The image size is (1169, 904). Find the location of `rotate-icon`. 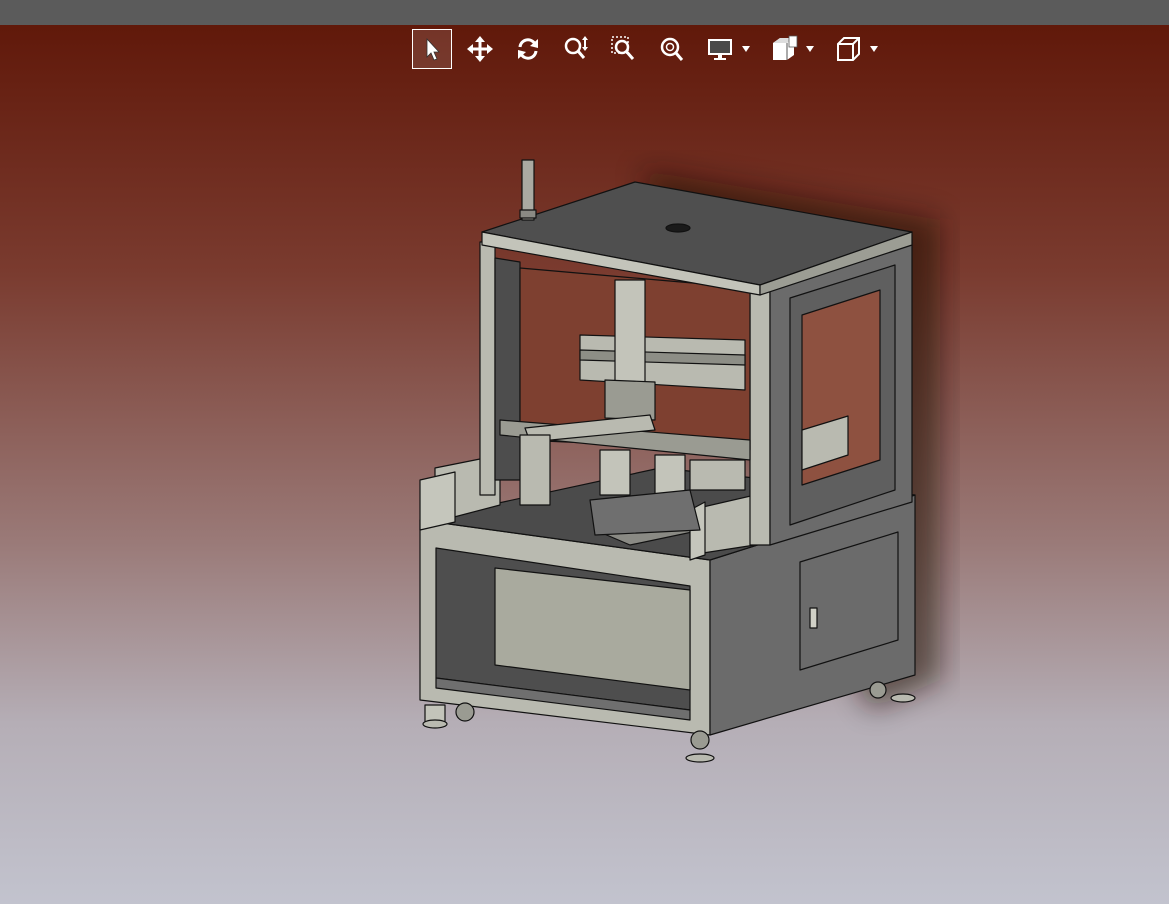

rotate-icon is located at coordinates (528, 49).